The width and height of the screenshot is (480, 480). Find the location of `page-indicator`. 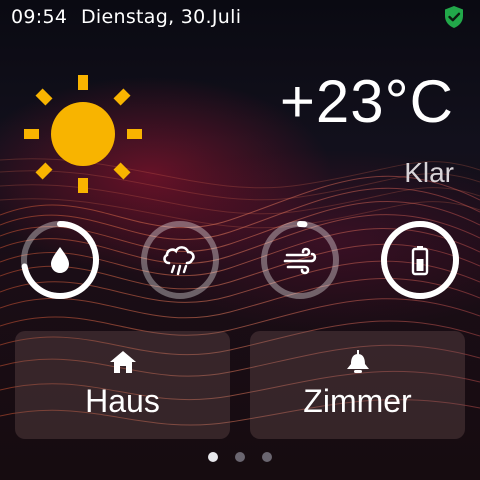

page-indicator is located at coordinates (240, 458).